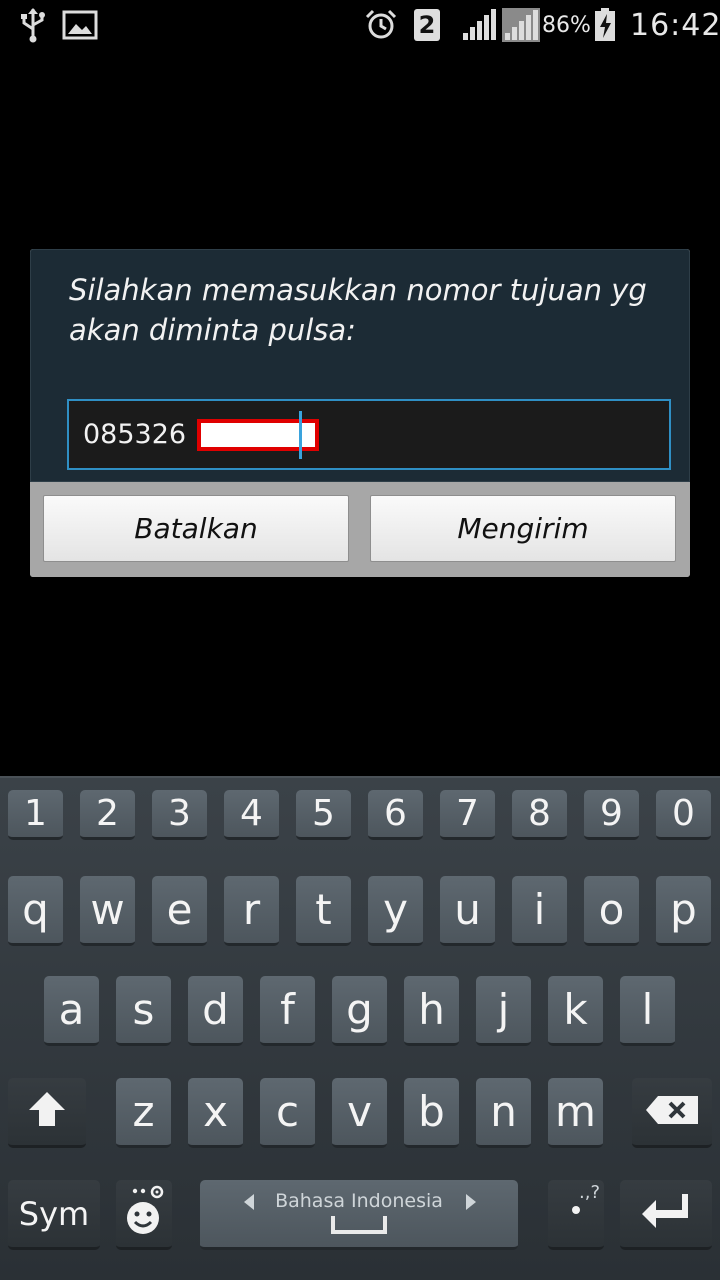 The image size is (720, 1280). Describe the element at coordinates (683, 911) in the screenshot. I see `key-p: p` at that location.